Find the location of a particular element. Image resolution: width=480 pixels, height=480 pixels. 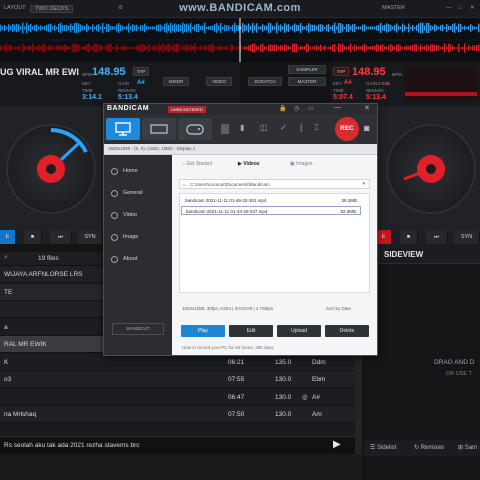

deck-right-key: A# is located at coordinates (348, 83).